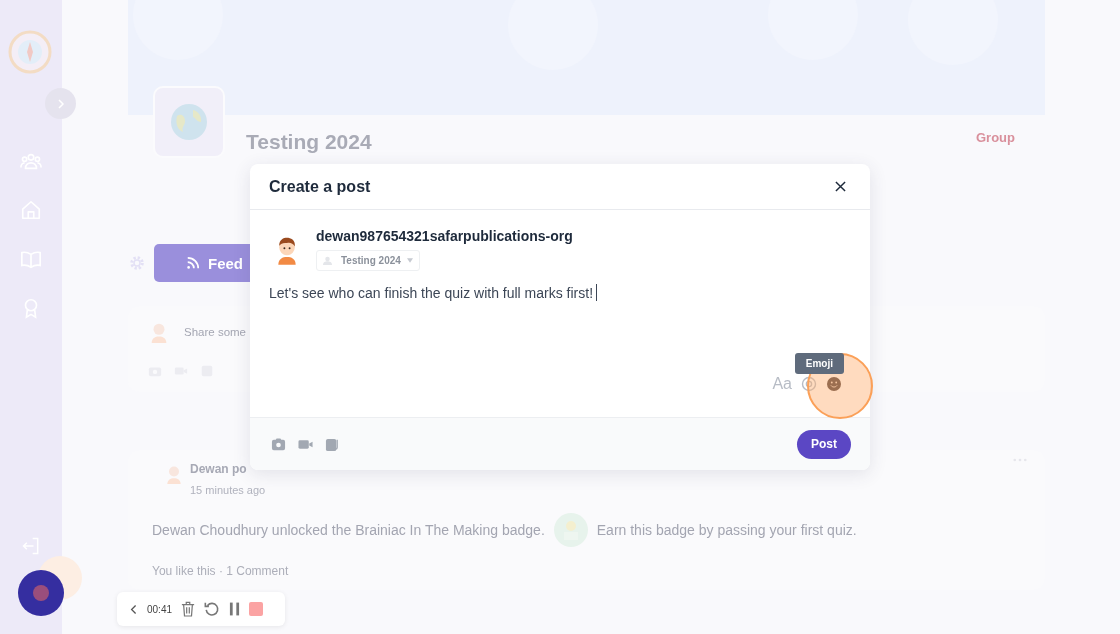 This screenshot has width=1120, height=634. What do you see at coordinates (444, 236) in the screenshot?
I see `username: dewan987654321safarpublications-org` at bounding box center [444, 236].